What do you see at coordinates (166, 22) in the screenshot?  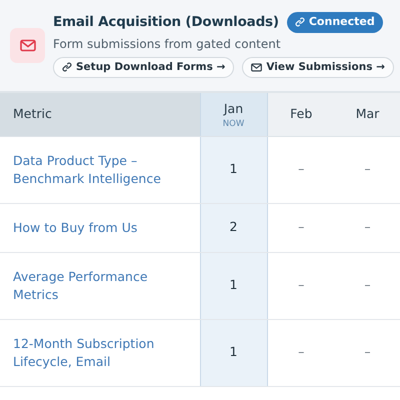 I see `card-title: Email Acquisition (Downloads)` at bounding box center [166, 22].